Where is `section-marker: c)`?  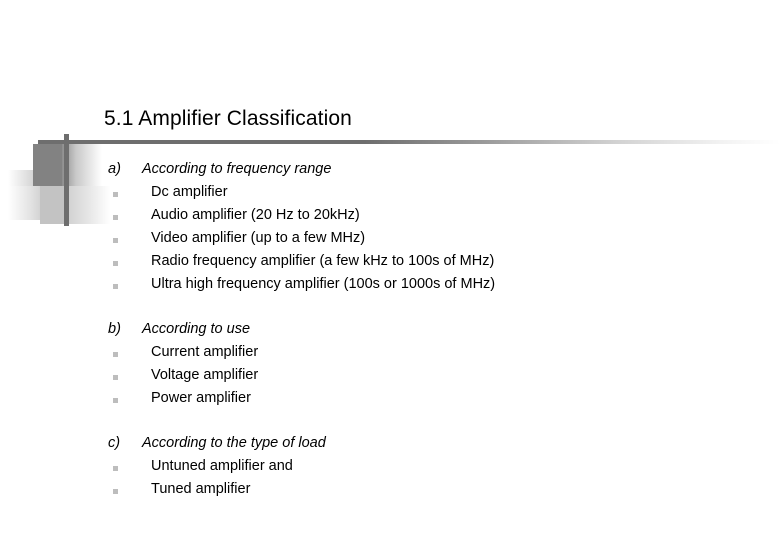
section-marker: c) is located at coordinates (114, 443).